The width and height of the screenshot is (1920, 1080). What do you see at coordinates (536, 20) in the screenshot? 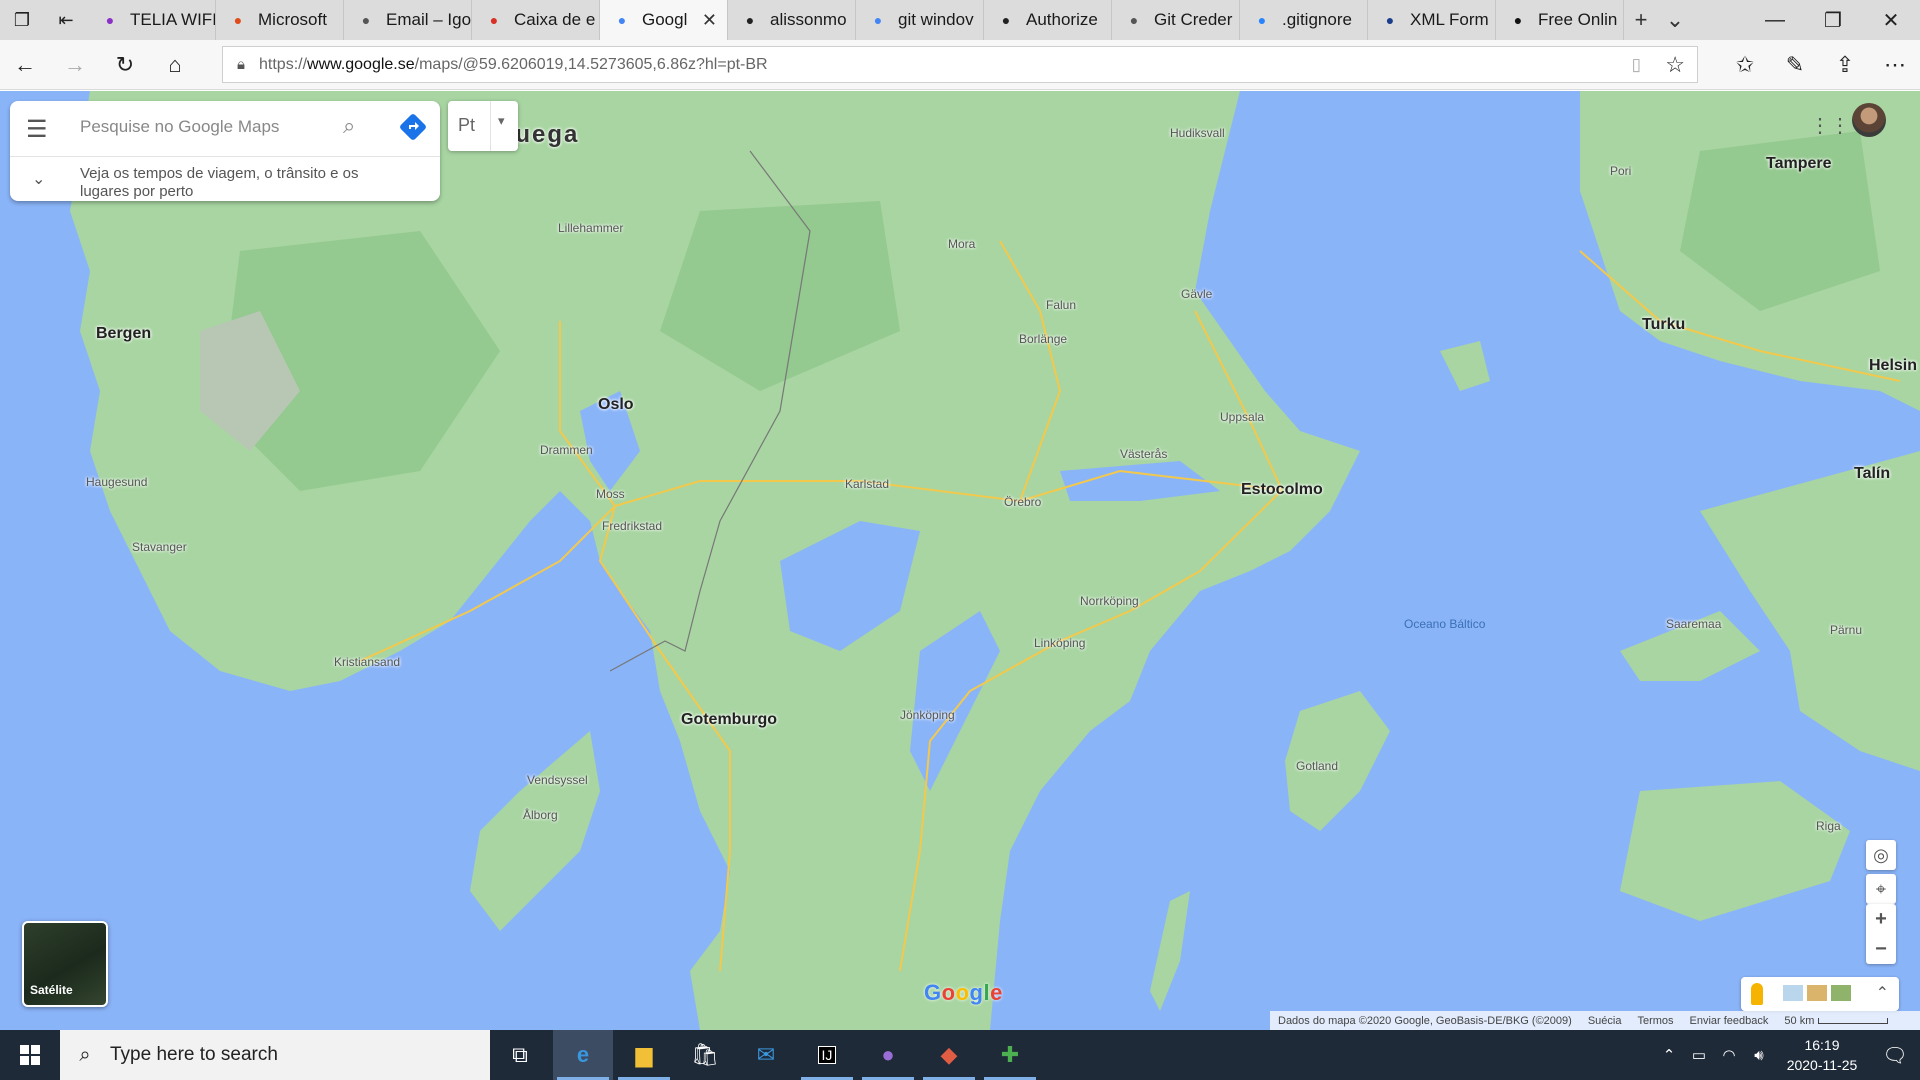
I see `tab-3: ● Caixa de e` at bounding box center [536, 20].